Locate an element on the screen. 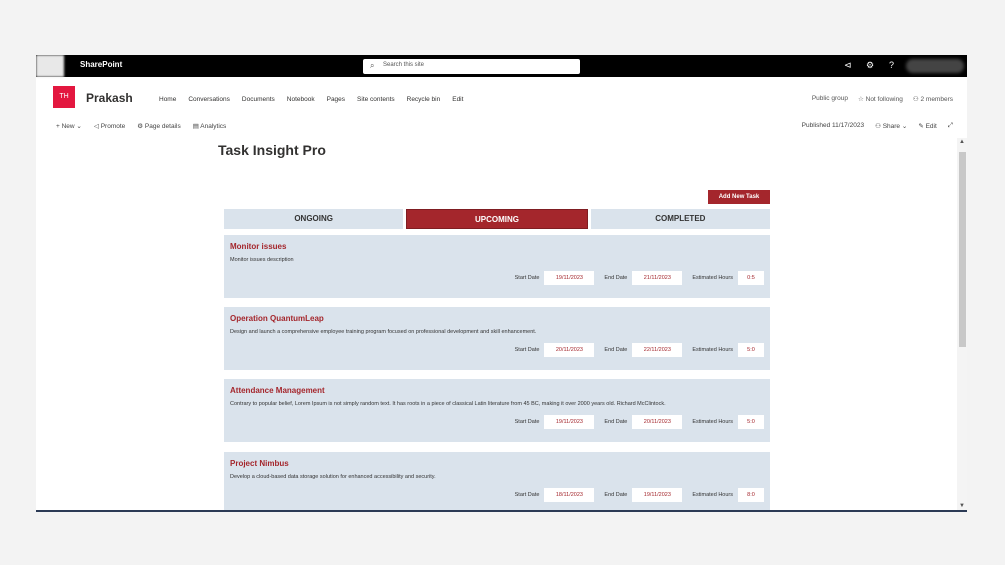  edit-label: Edit is located at coordinates (931, 126).